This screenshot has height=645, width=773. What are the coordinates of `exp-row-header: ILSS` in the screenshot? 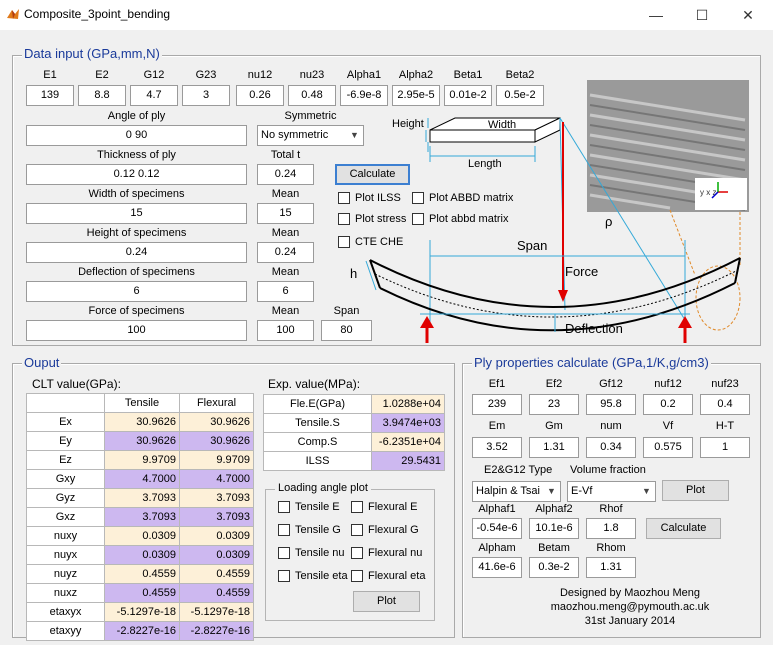 It's located at (317, 461).